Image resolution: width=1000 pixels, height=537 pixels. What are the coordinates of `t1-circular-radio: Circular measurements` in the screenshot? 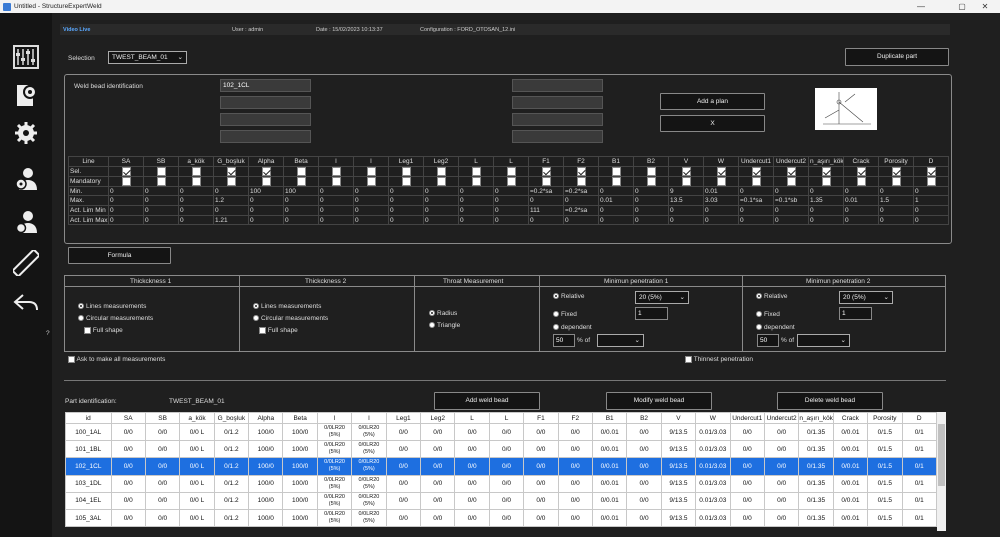 It's located at (115, 318).